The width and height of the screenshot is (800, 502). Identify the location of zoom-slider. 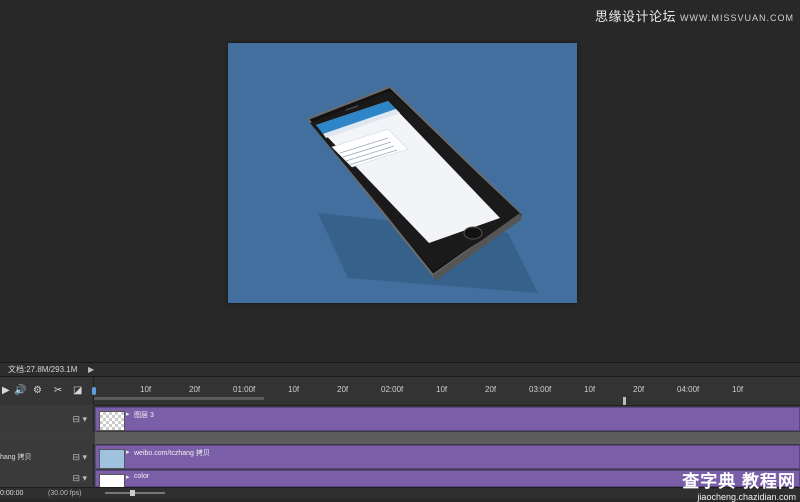
(135, 493).